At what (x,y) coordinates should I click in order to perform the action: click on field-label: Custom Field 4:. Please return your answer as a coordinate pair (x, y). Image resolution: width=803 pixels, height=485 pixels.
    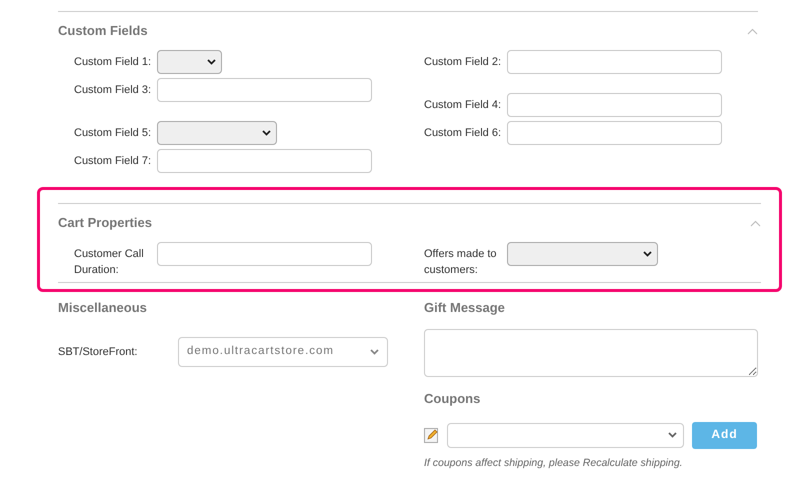
    Looking at the image, I should click on (462, 105).